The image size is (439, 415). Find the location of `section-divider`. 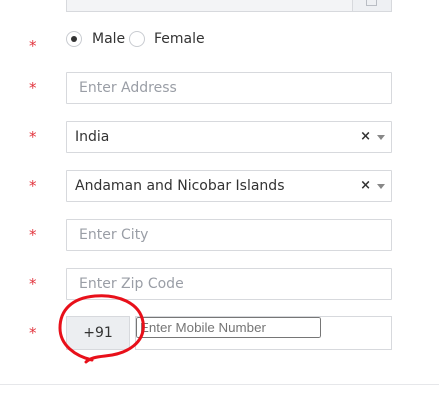

section-divider is located at coordinates (219, 384).